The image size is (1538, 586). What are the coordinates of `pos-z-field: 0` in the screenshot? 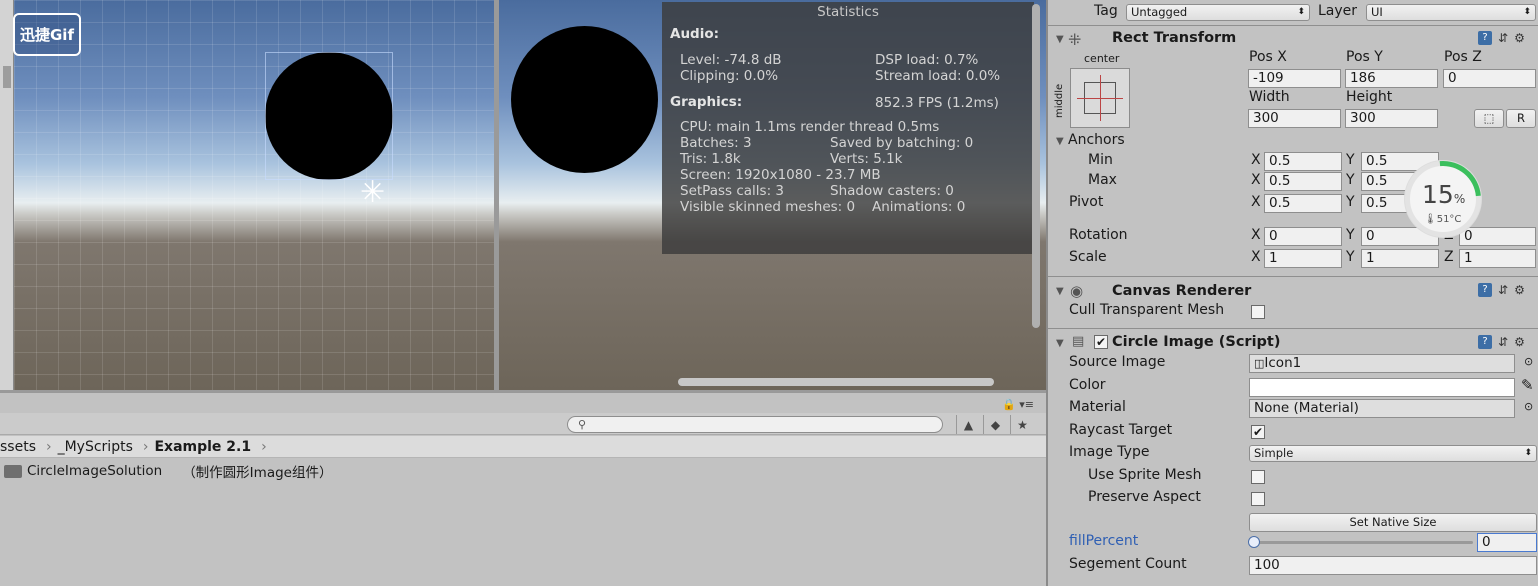 It's located at (1489, 78).